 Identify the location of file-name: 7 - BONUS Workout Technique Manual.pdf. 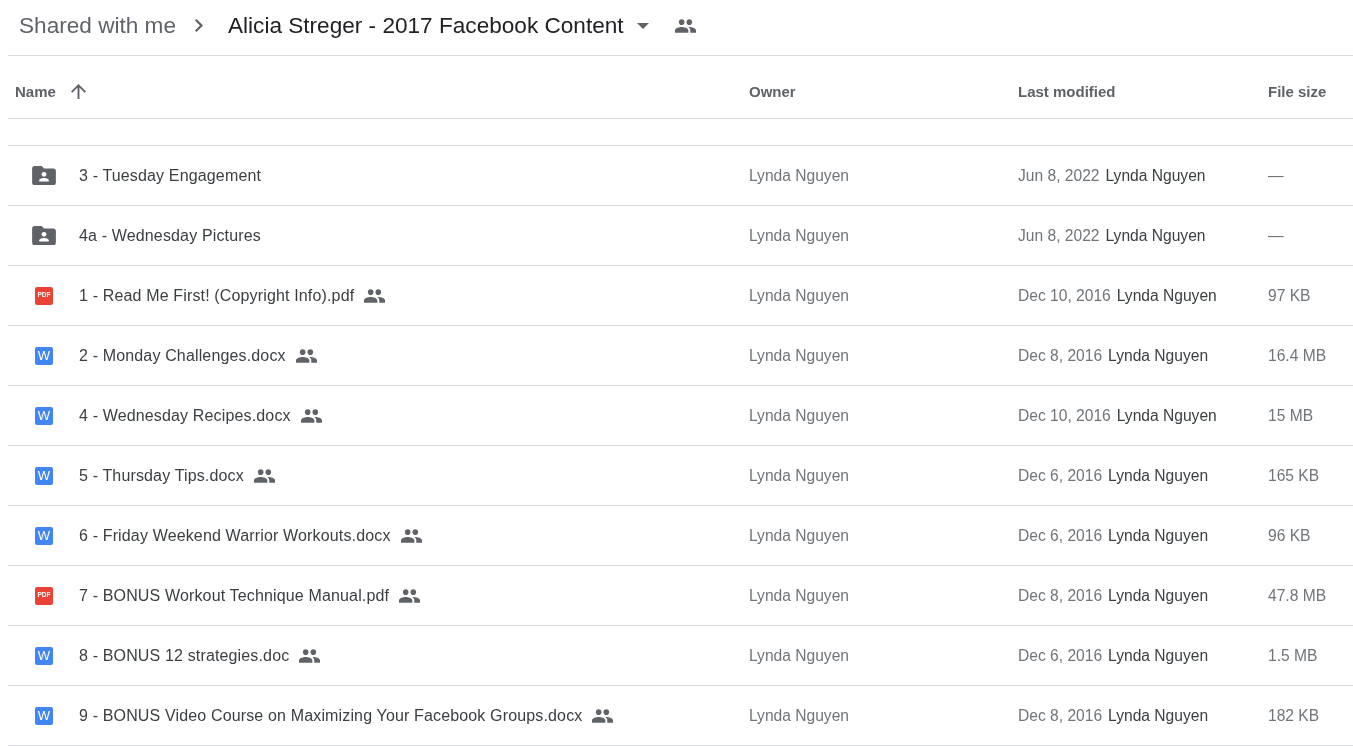
(234, 595).